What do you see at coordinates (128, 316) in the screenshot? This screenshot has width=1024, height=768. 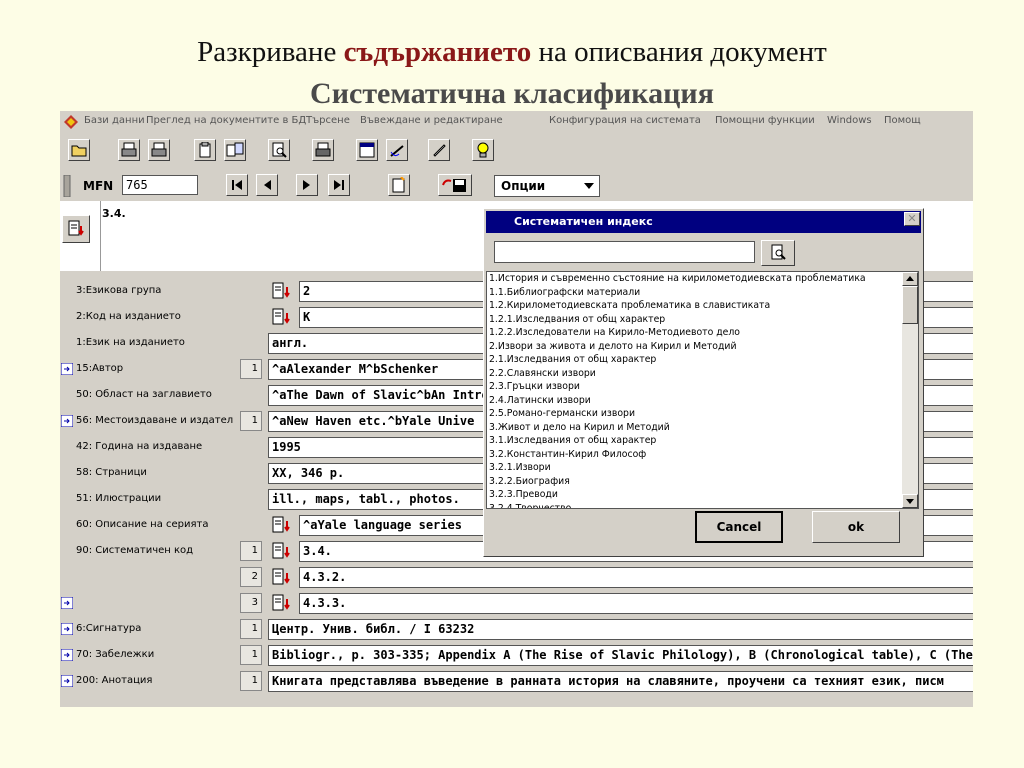 I see `field-label: 2:Код на изданието` at bounding box center [128, 316].